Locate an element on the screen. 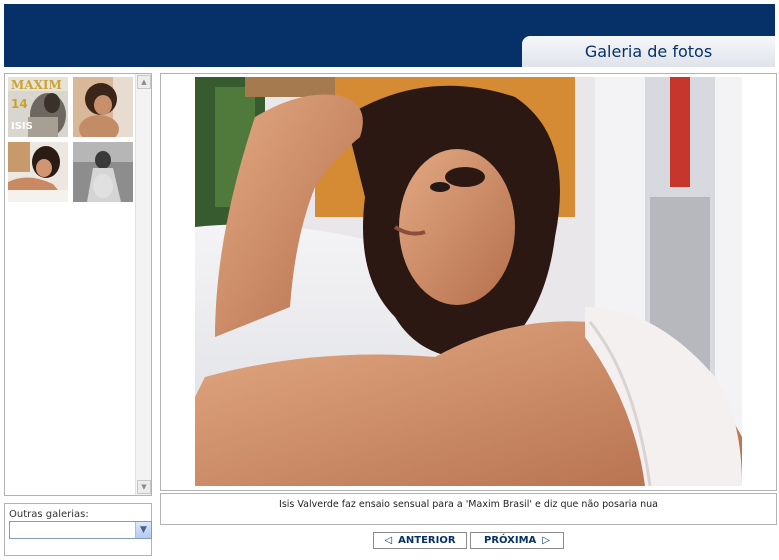 This screenshot has height=560, width=779. other-galleries-label: Outras galerias: is located at coordinates (49, 514).